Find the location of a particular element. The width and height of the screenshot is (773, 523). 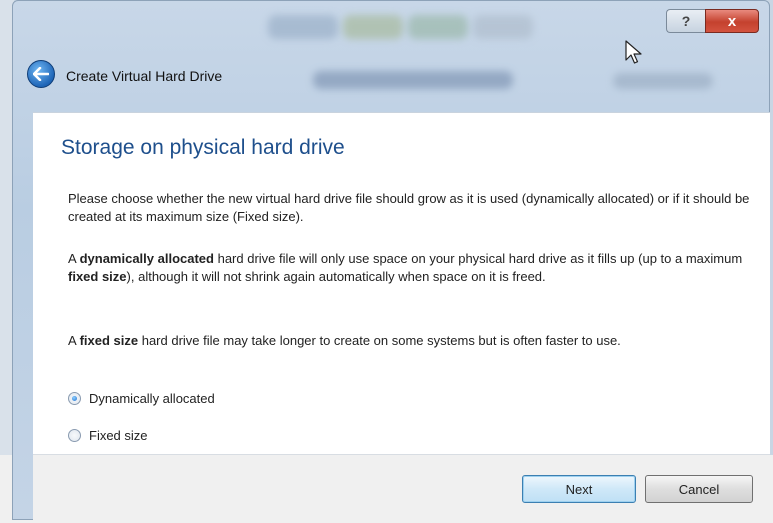

help-icon: ? is located at coordinates (686, 21).